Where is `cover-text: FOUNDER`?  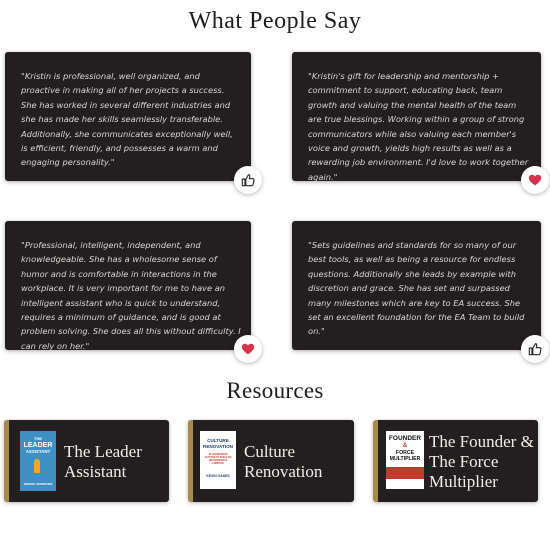
cover-text: FOUNDER is located at coordinates (405, 438).